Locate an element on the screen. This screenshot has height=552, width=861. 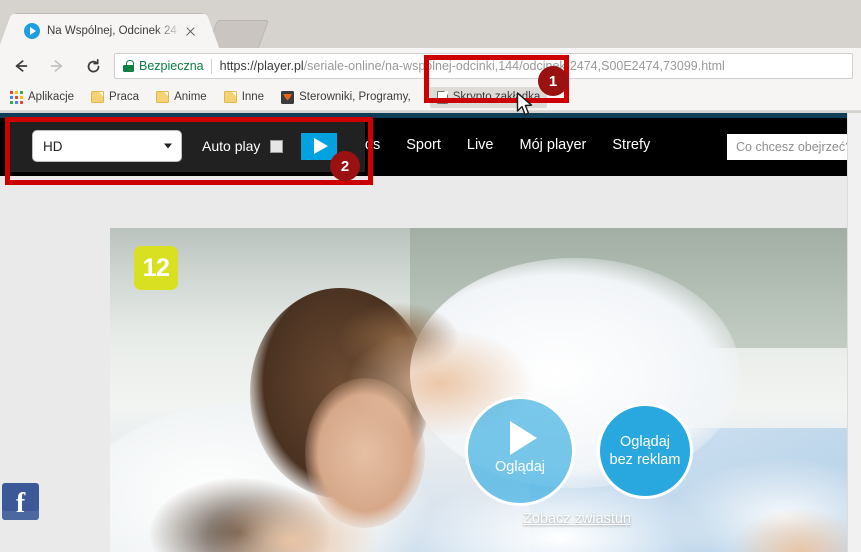
script-play-button is located at coordinates (319, 146).